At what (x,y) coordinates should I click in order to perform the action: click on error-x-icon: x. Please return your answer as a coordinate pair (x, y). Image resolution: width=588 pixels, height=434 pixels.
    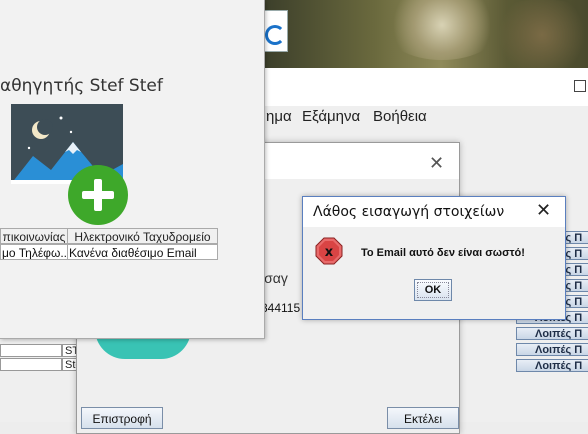
    Looking at the image, I should click on (329, 251).